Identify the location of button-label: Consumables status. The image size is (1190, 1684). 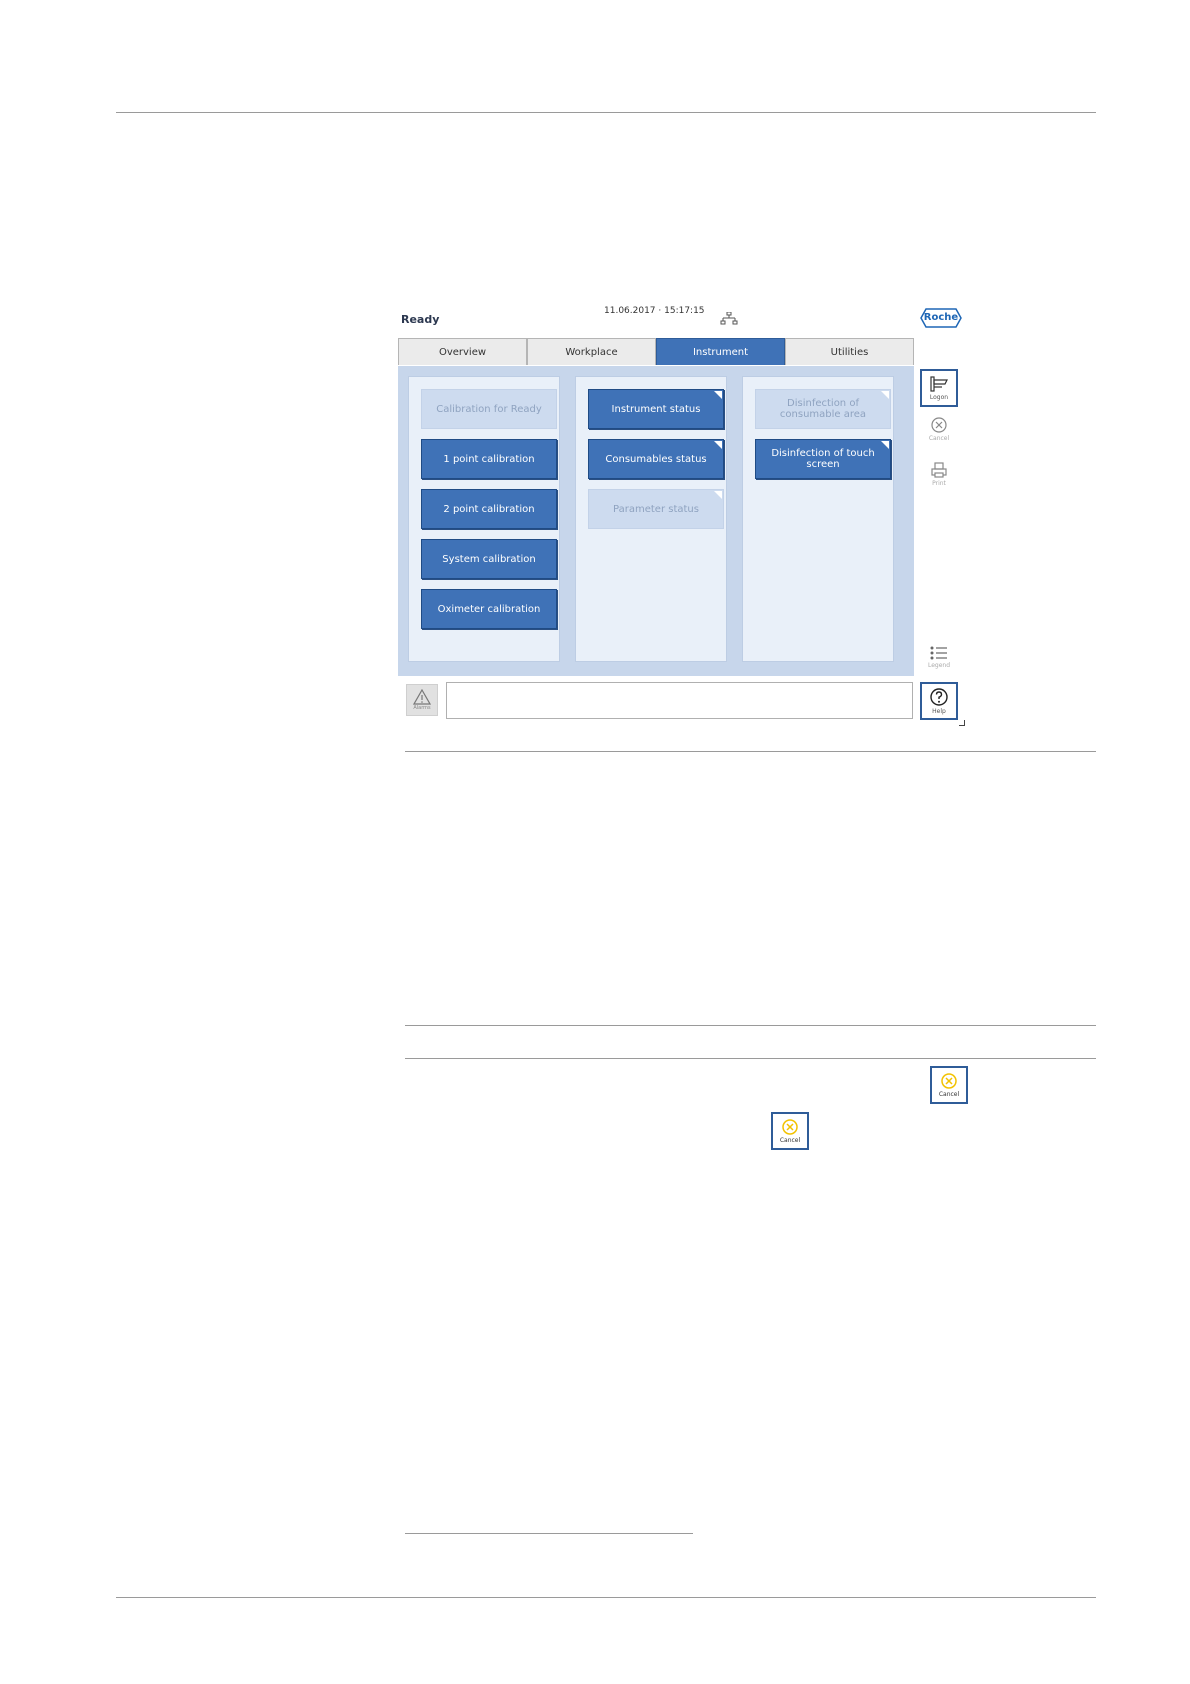
(656, 459).